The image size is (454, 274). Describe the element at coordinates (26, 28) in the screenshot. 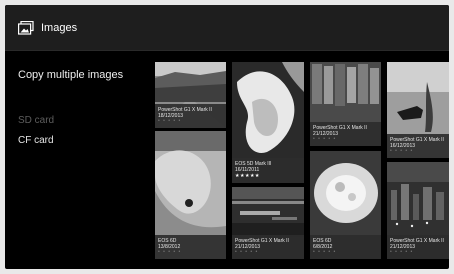

I see `gallery-icon` at that location.